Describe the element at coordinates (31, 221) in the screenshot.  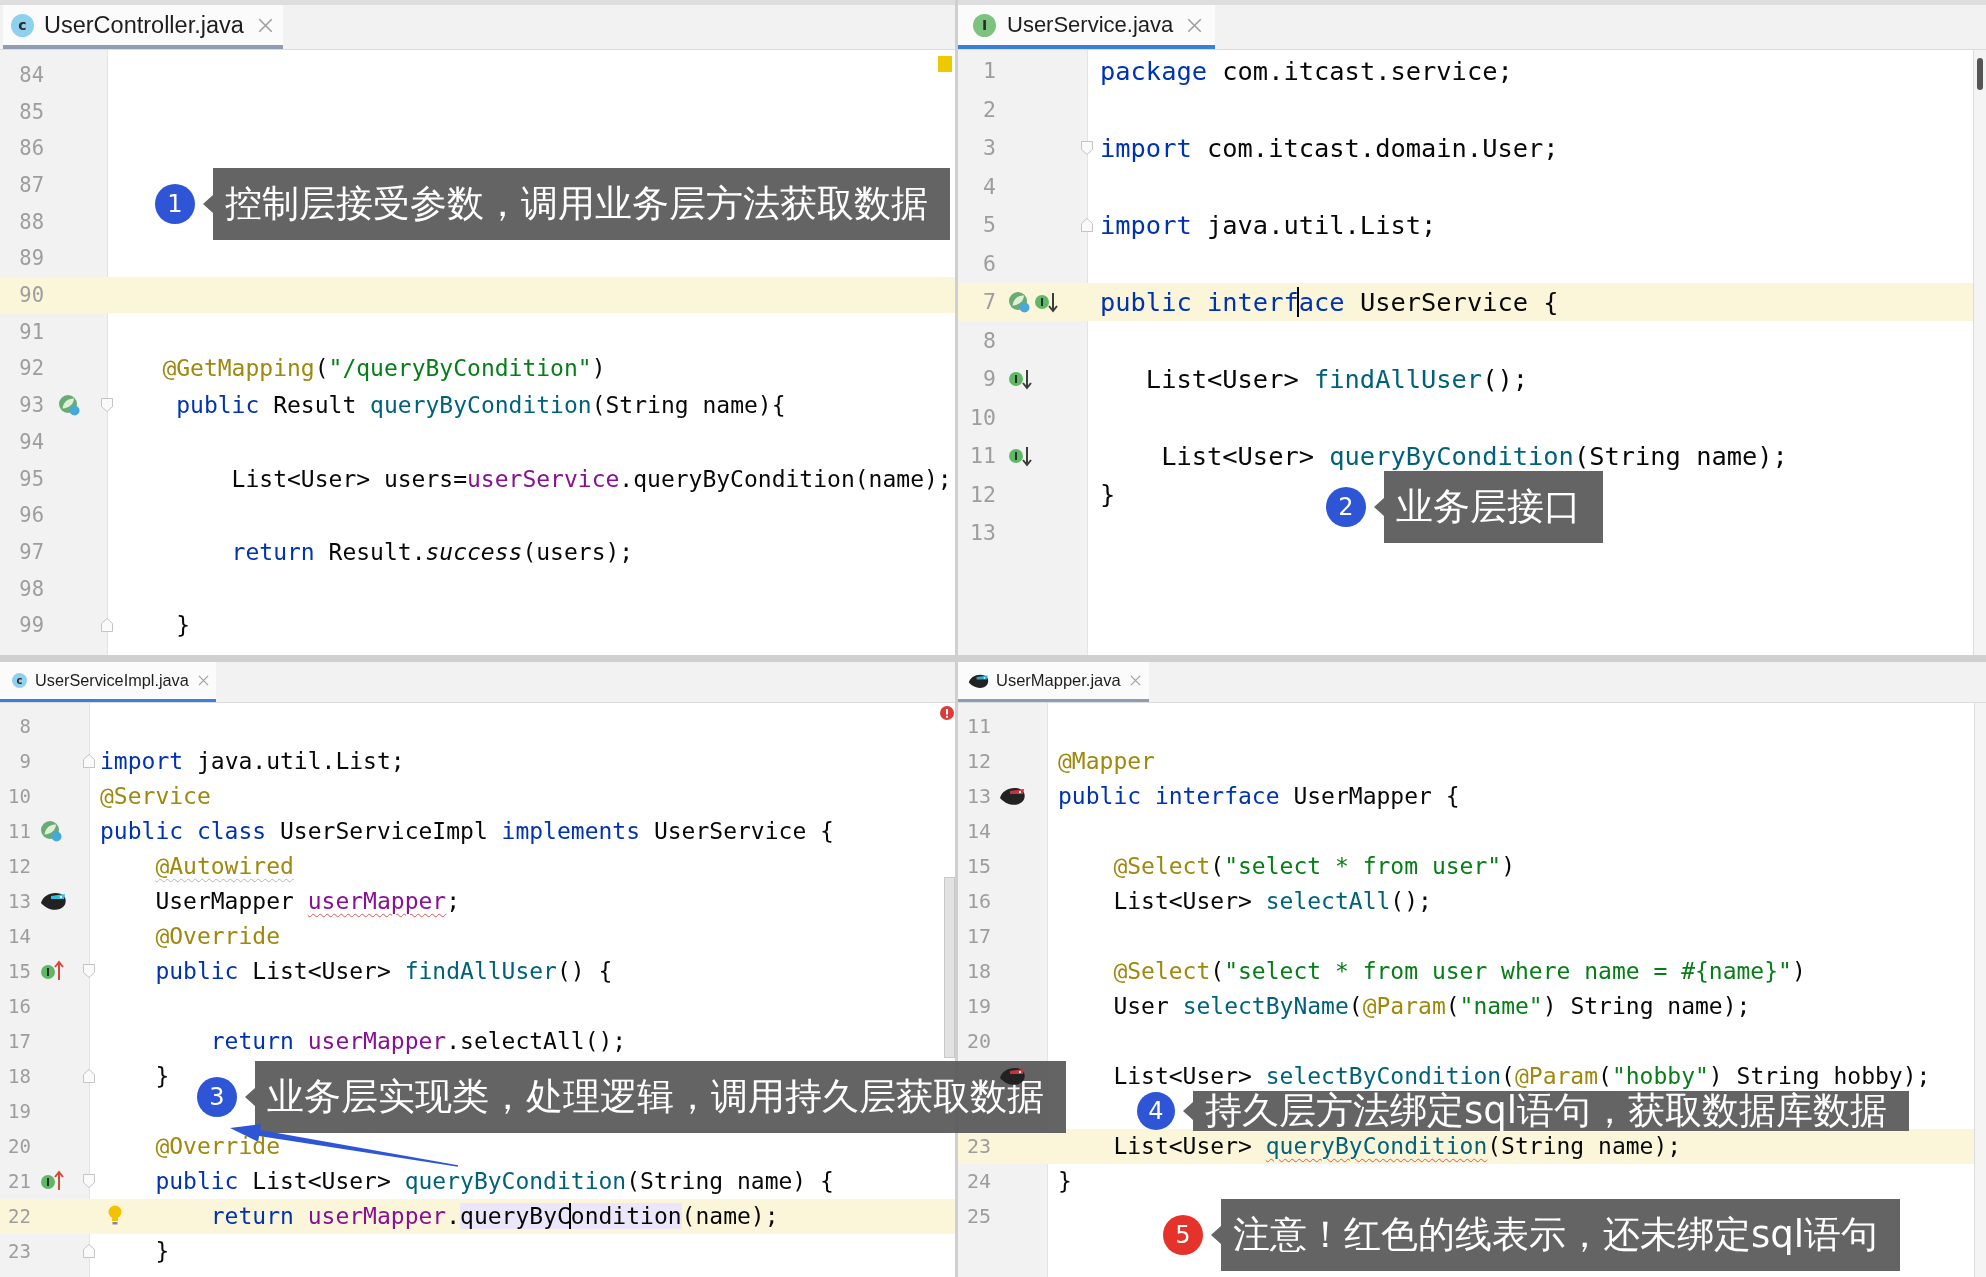
I see `line-number: 88` at that location.